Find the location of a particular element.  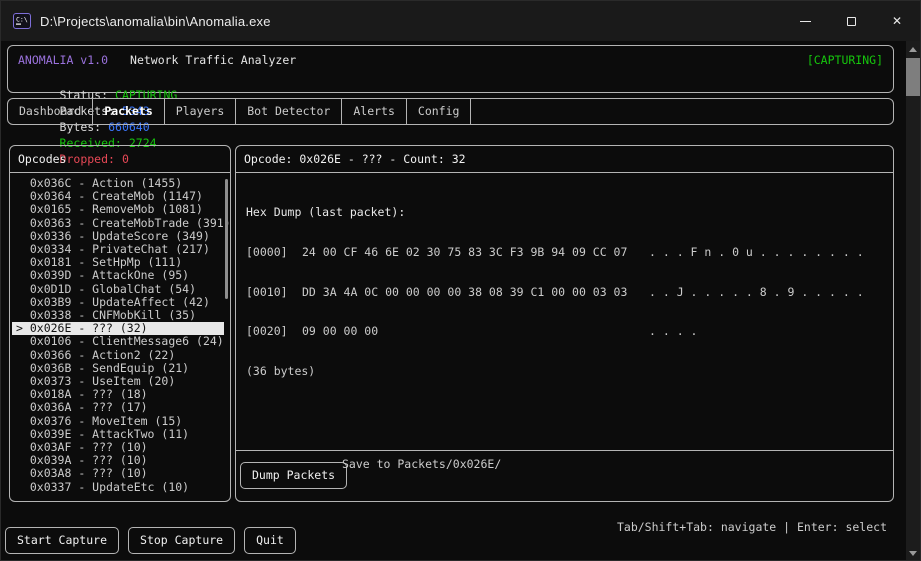

scroll-up-icon is located at coordinates (913, 49).